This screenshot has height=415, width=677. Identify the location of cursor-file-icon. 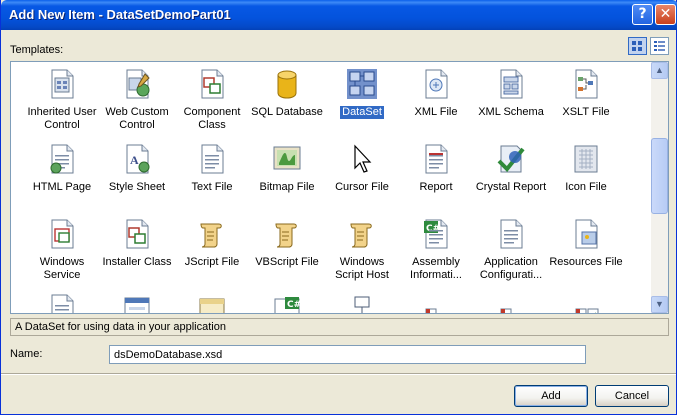
(362, 159).